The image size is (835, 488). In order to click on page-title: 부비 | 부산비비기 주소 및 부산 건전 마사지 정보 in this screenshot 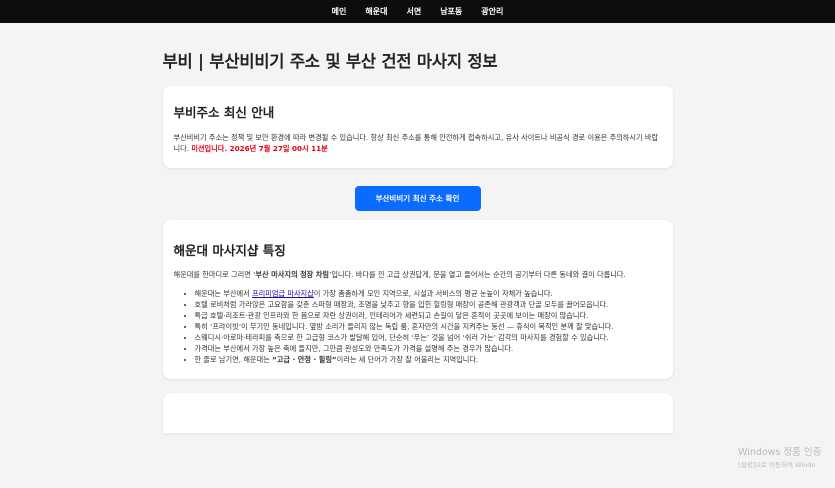, I will do `click(330, 61)`.